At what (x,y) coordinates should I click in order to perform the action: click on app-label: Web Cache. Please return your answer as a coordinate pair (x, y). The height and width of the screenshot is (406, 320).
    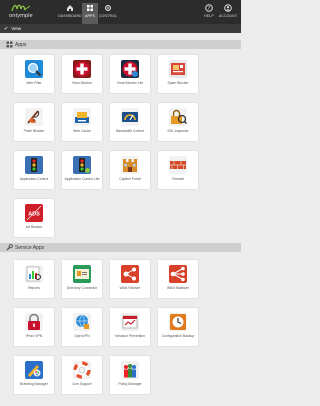
    Looking at the image, I should click on (82, 131).